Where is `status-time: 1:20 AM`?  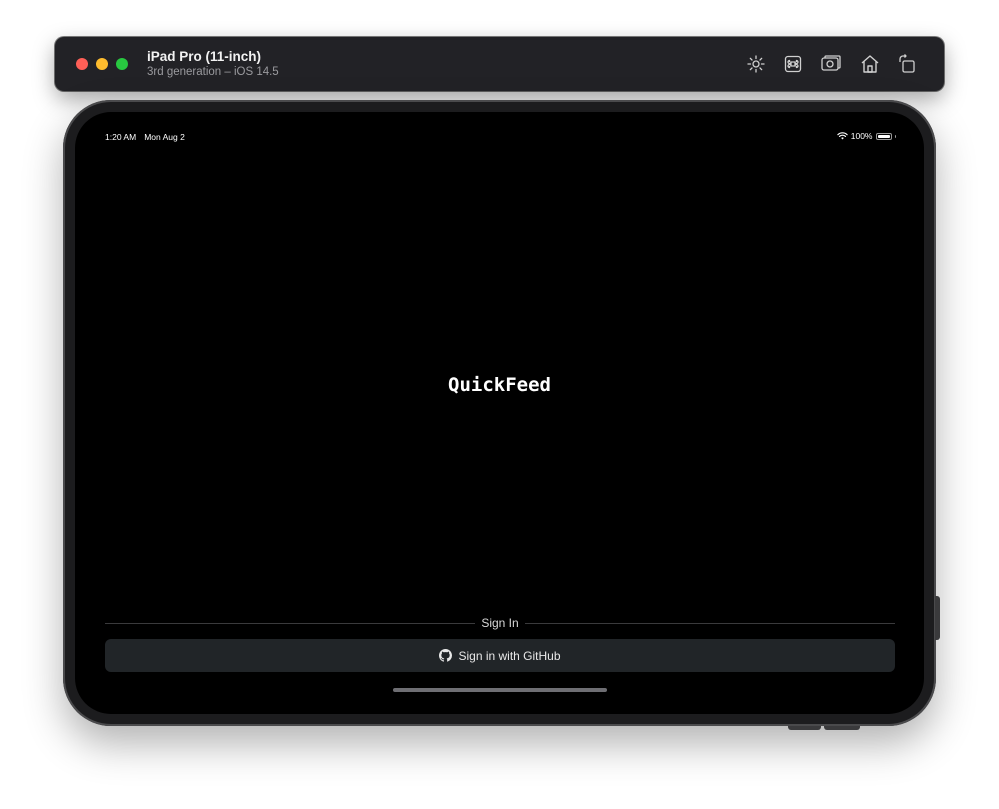 status-time: 1:20 AM is located at coordinates (121, 137).